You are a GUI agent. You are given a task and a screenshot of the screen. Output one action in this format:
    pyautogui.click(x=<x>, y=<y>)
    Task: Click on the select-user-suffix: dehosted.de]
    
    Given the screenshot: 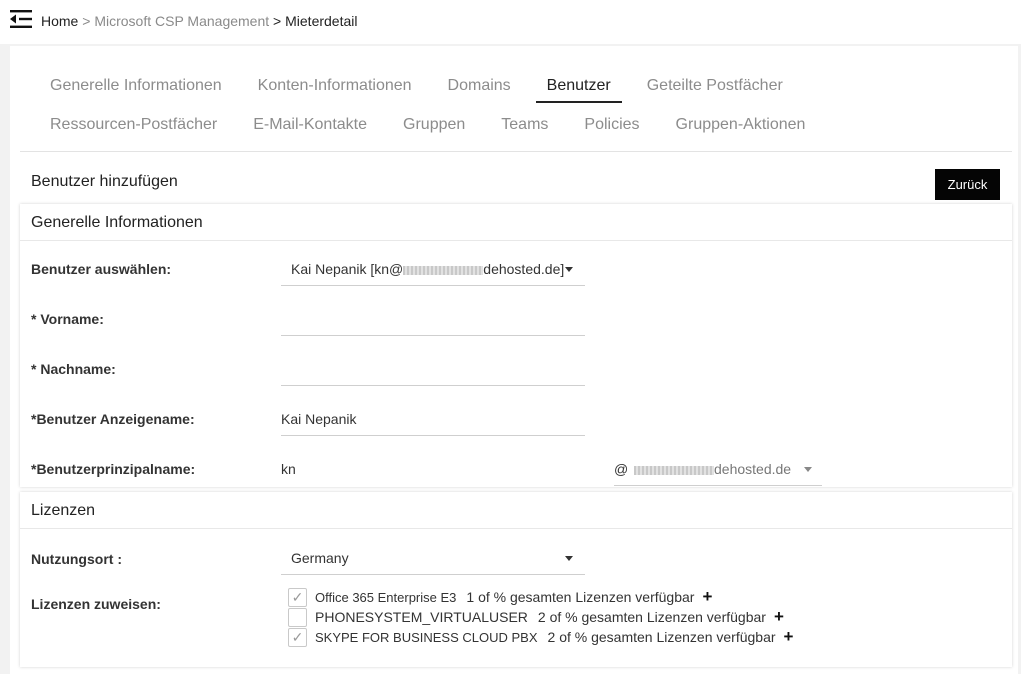 What is the action you would take?
    pyautogui.click(x=524, y=269)
    